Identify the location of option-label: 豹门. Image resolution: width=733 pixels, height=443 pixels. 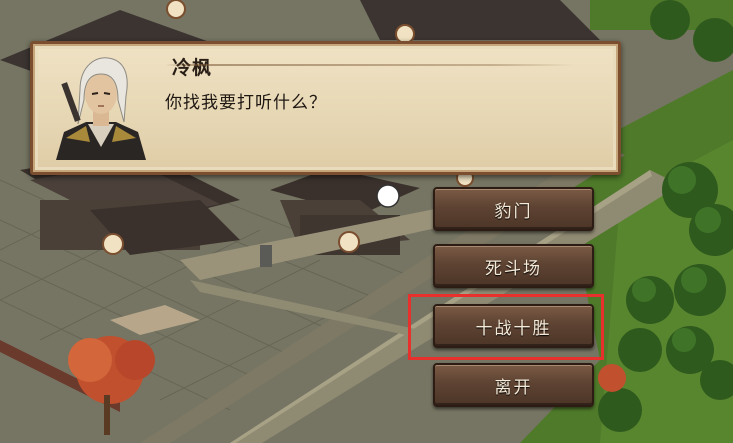
(513, 211).